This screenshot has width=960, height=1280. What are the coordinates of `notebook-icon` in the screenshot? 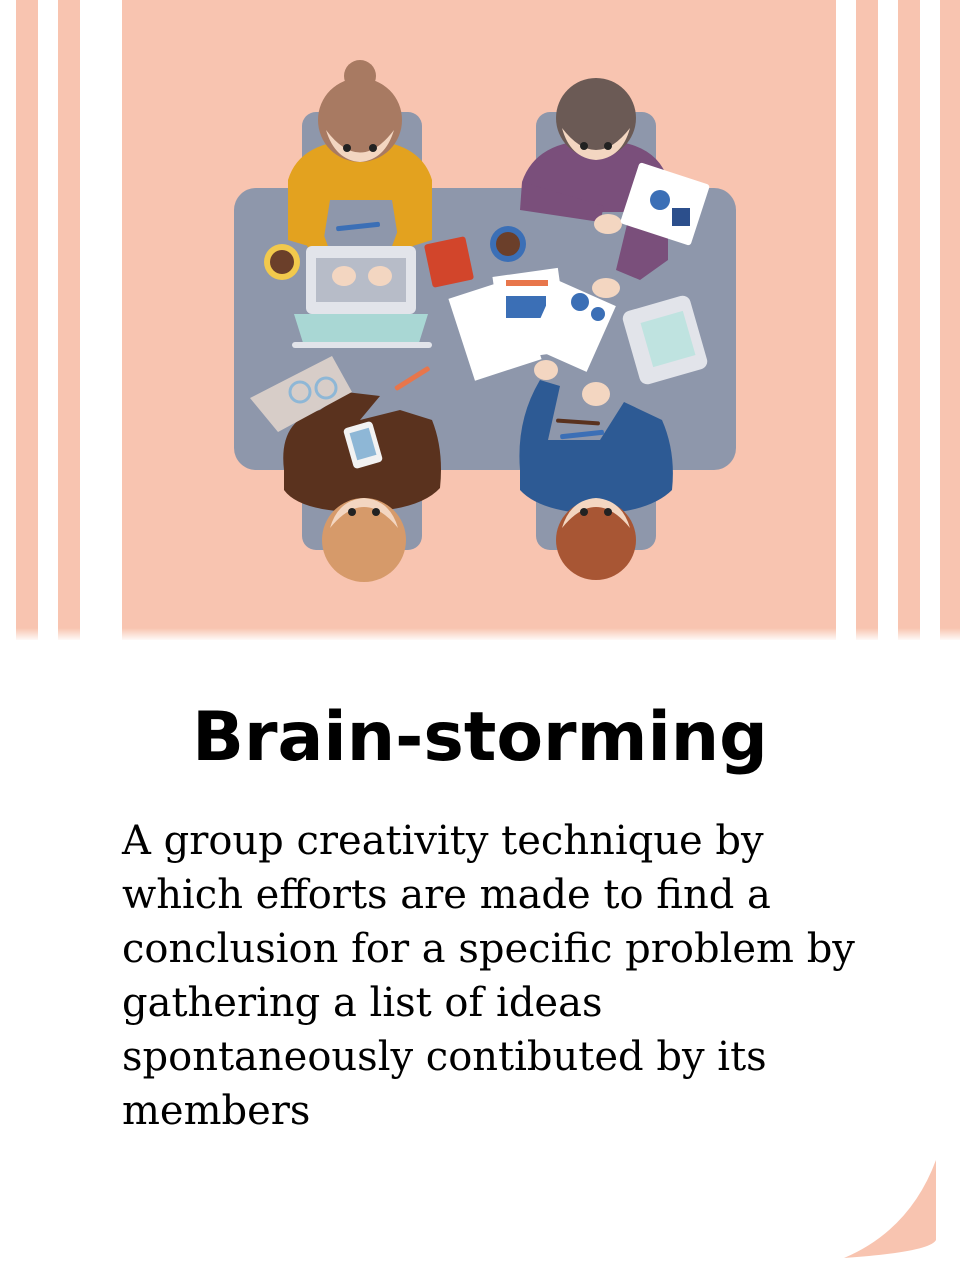 It's located at (449, 262).